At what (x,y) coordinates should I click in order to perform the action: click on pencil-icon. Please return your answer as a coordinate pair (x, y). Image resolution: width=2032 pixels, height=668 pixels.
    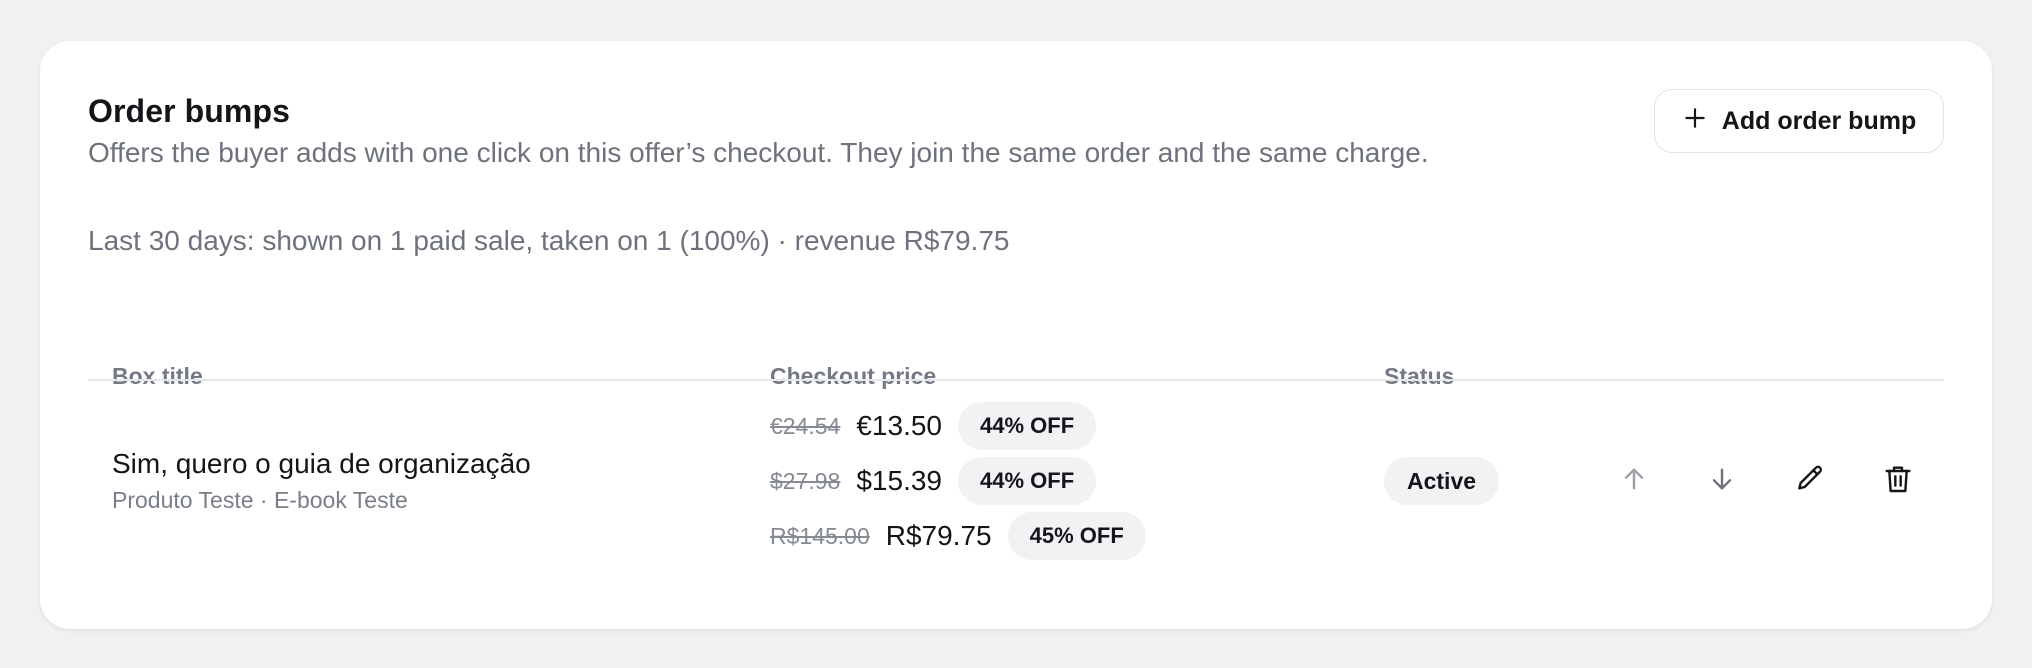
    Looking at the image, I should click on (1810, 481).